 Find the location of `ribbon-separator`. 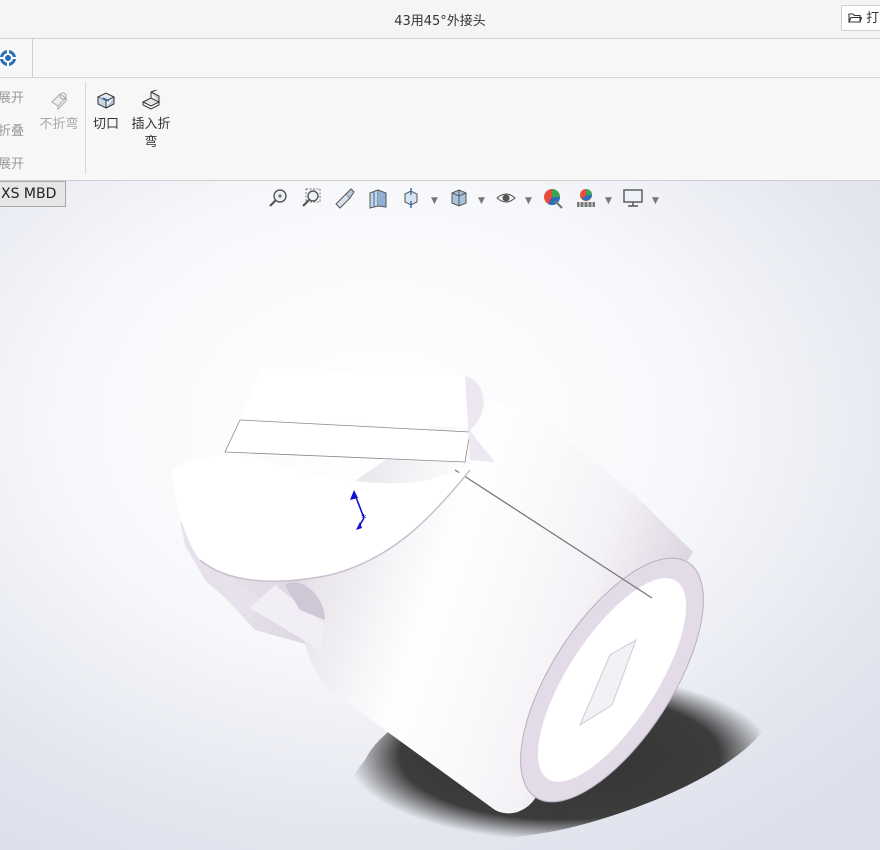

ribbon-separator is located at coordinates (85, 128).